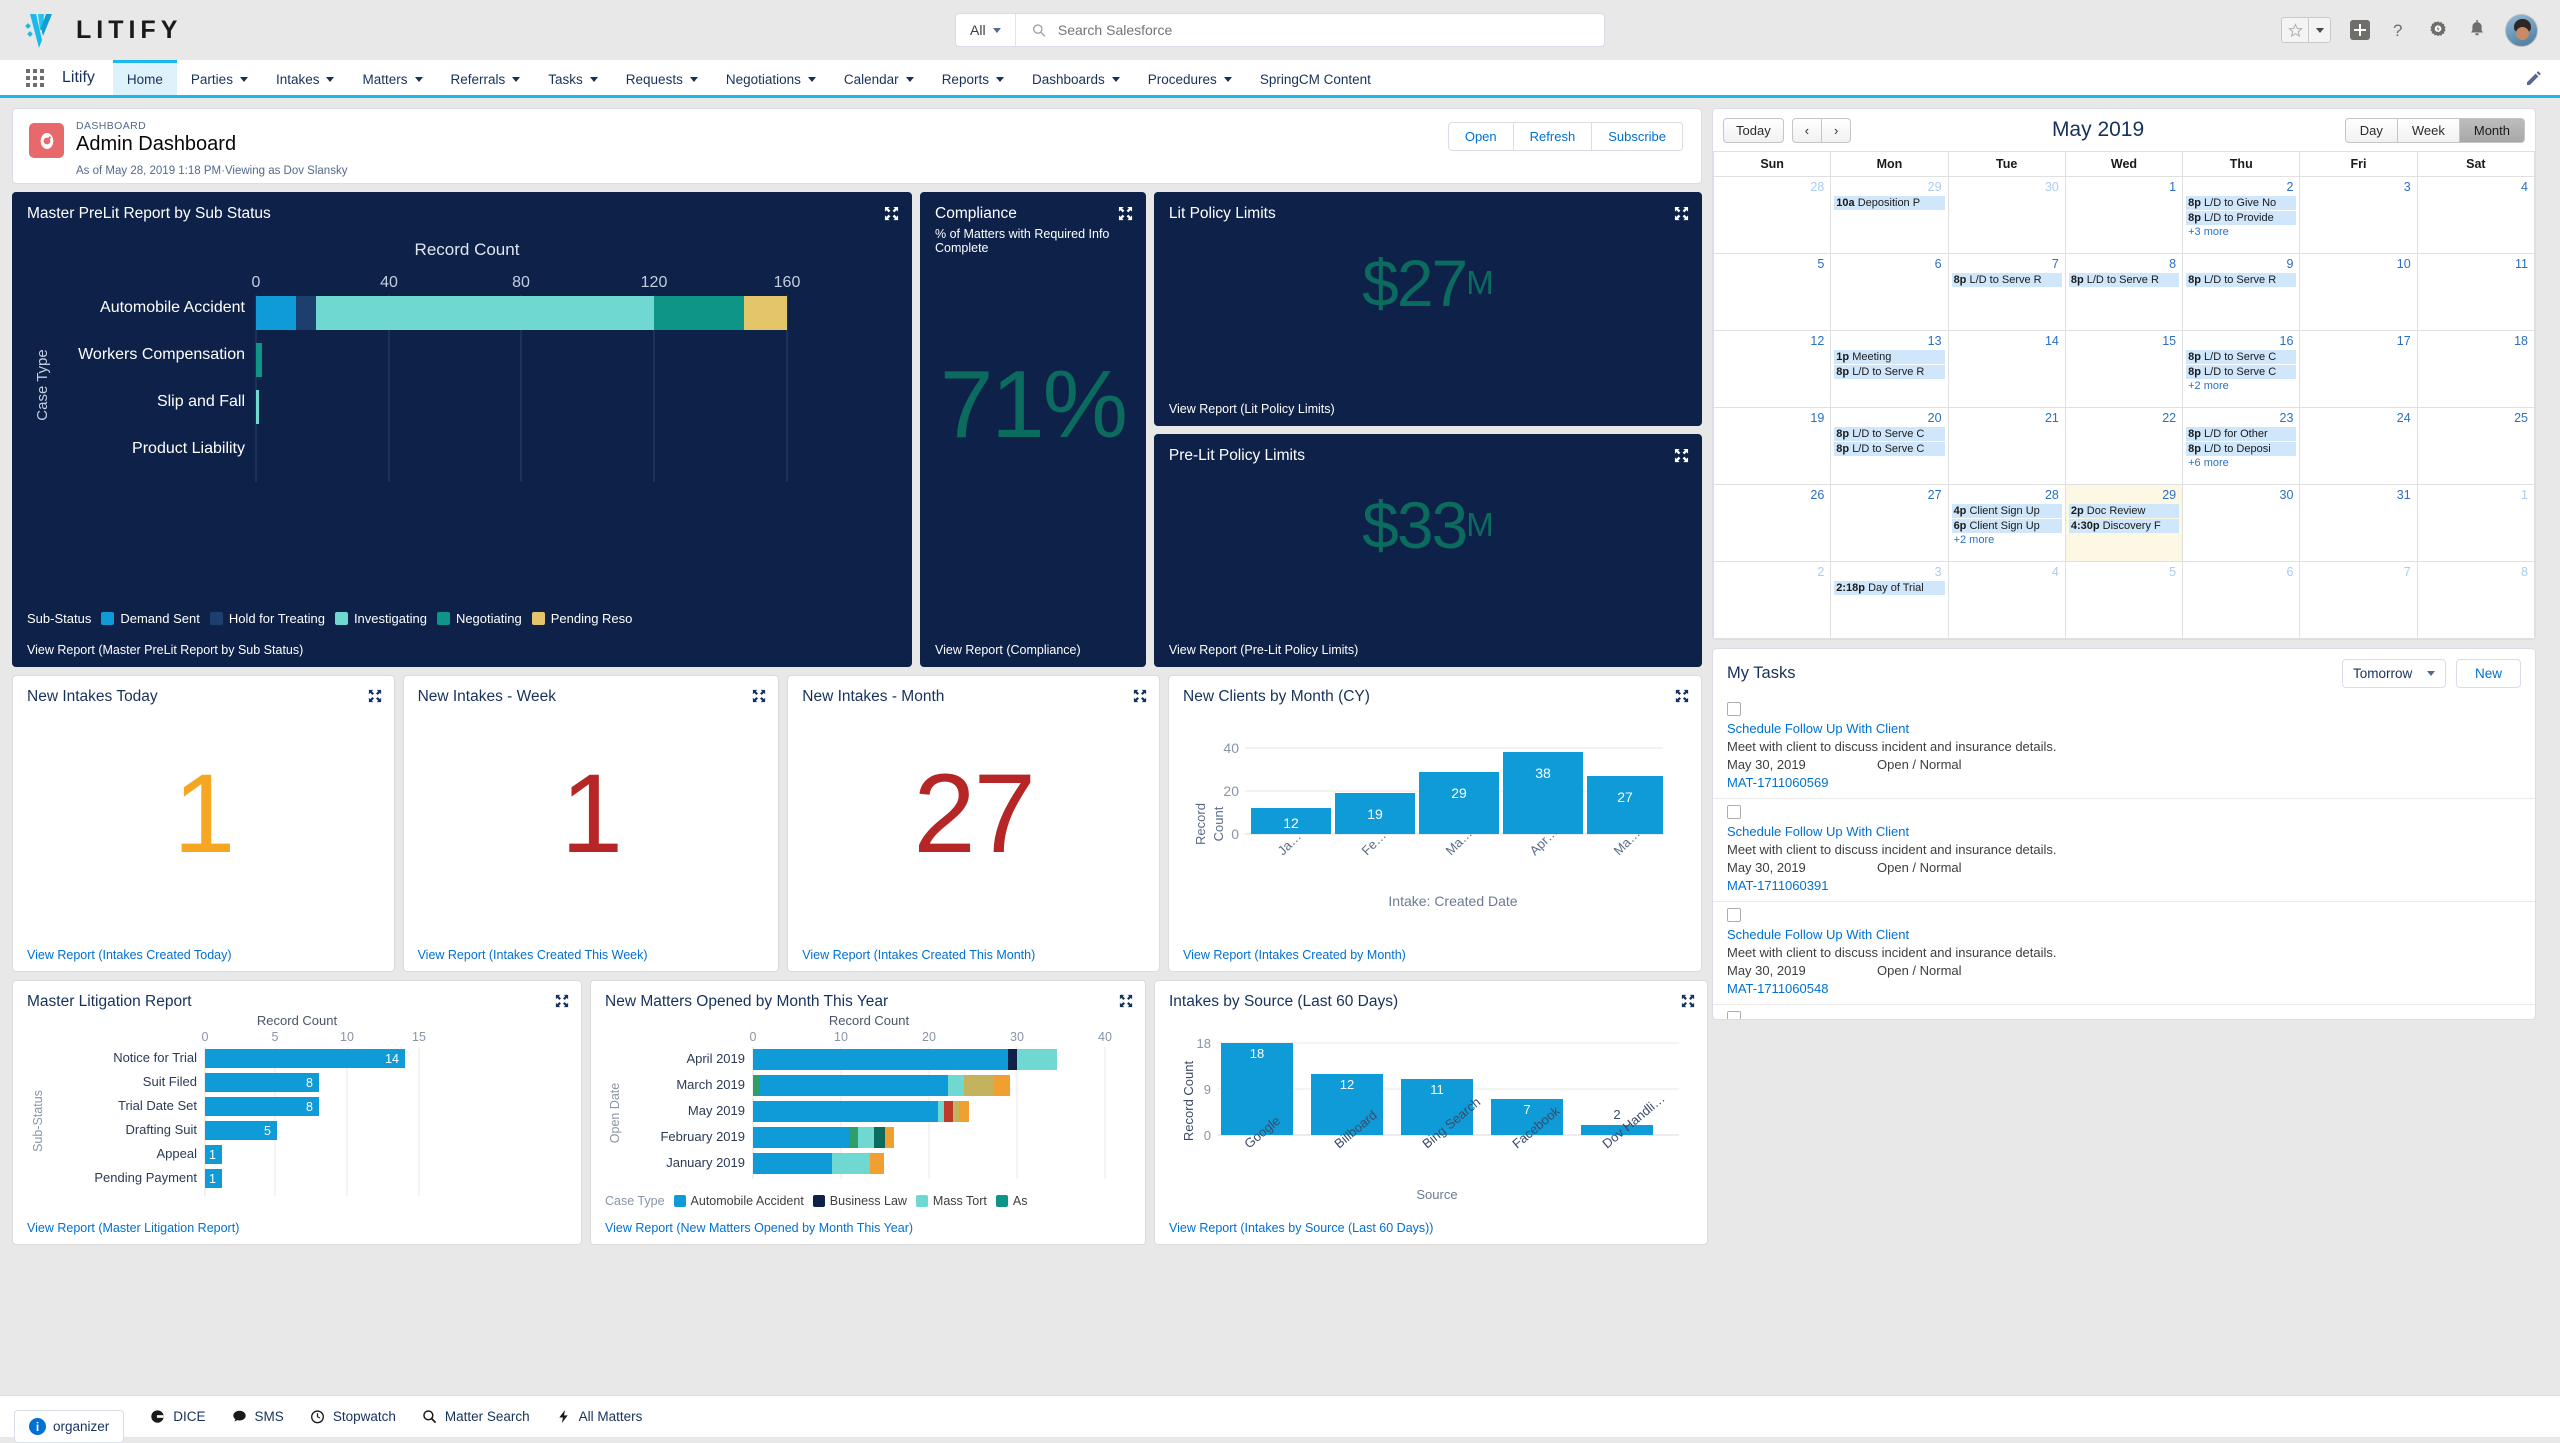 This screenshot has width=2560, height=1443. I want to click on calendar-view-month: Month, so click(2492, 130).